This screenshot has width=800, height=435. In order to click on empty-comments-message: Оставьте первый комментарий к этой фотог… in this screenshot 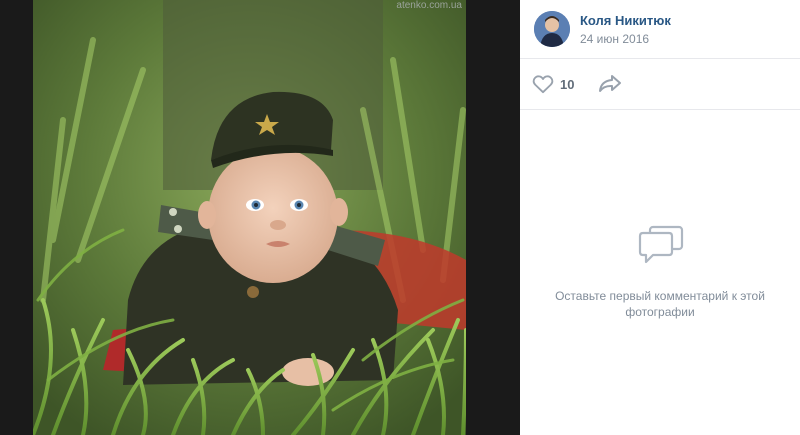, I will do `click(660, 304)`.